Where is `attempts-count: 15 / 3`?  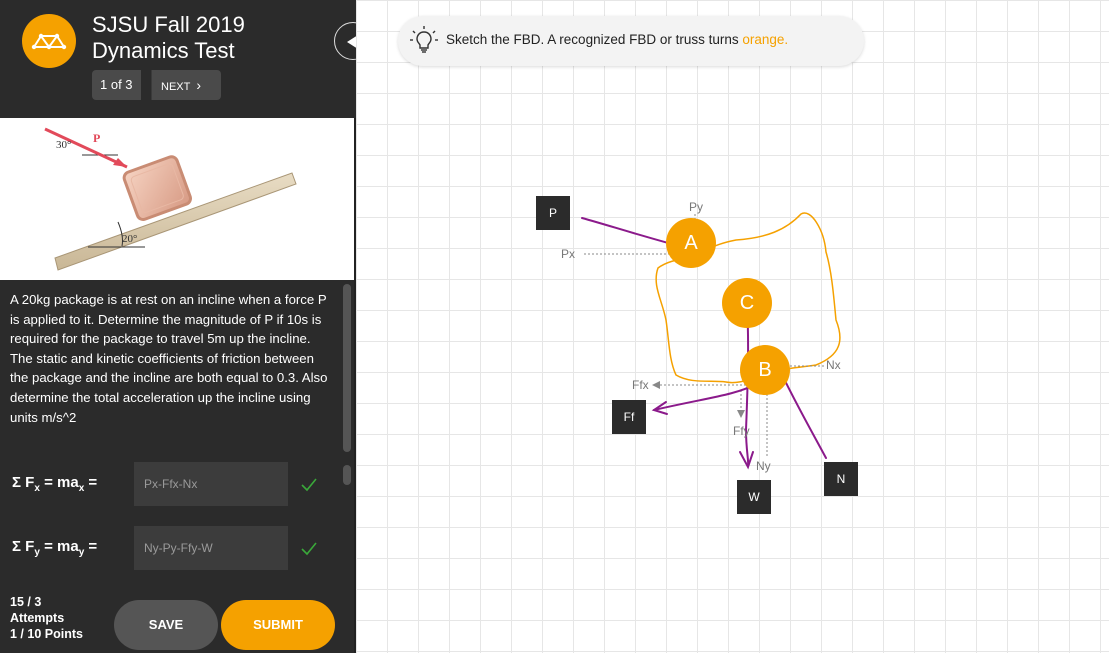
attempts-count: 15 / 3 is located at coordinates (26, 602).